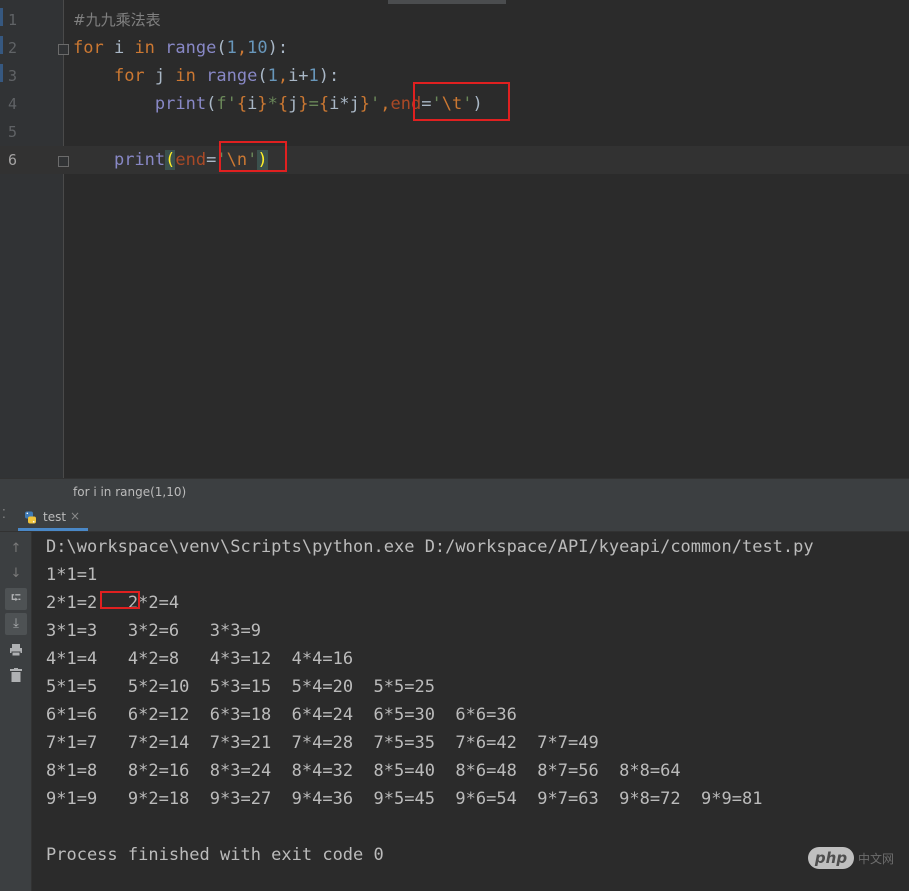 The image size is (909, 891). Describe the element at coordinates (454, 518) in the screenshot. I see `run-tool-window-tabs: ⁚ test ×` at that location.